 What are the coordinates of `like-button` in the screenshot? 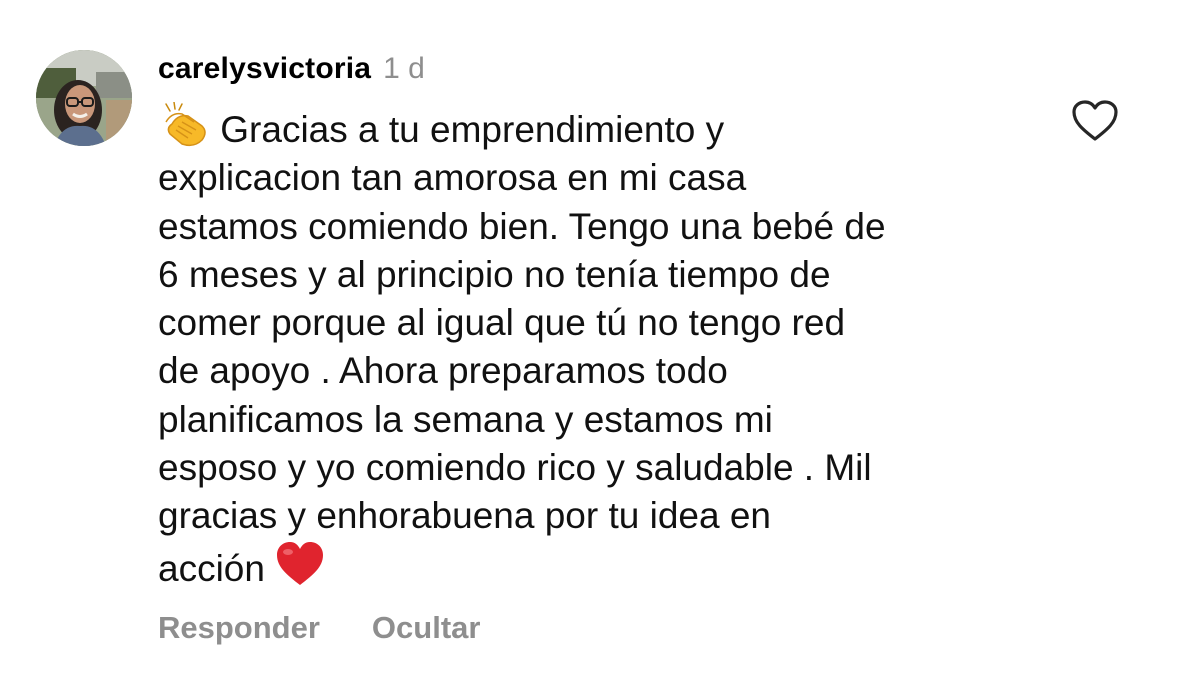 It's located at (1095, 121).